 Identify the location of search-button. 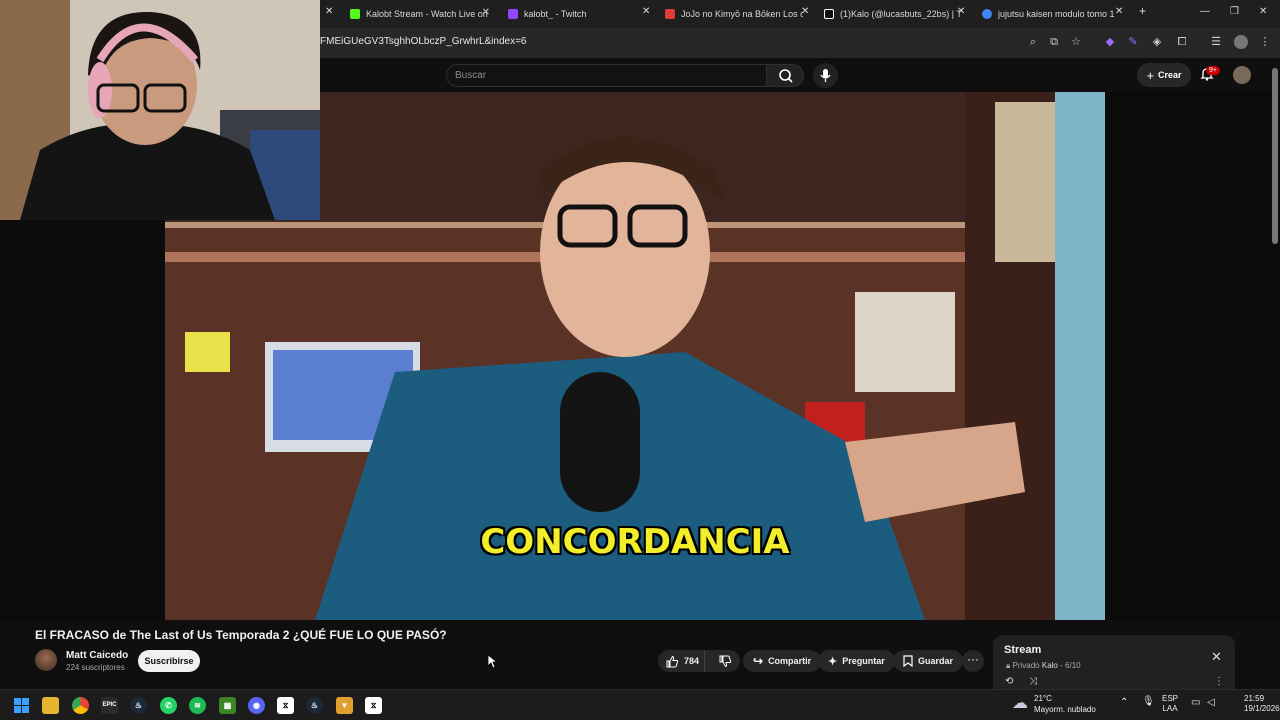
(785, 75).